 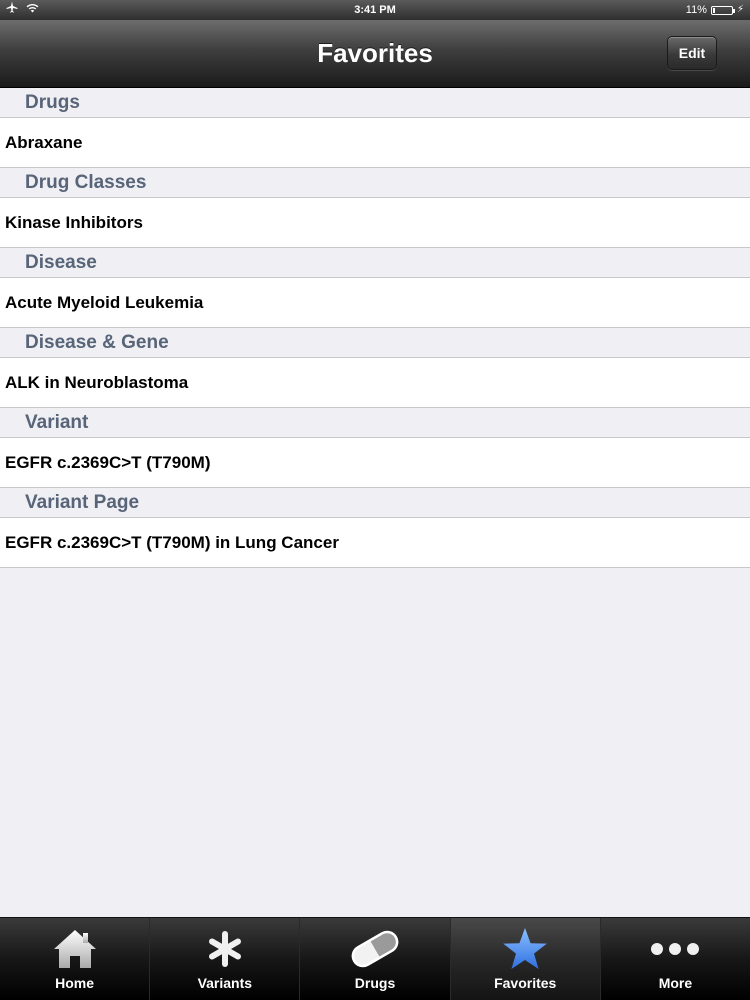 What do you see at coordinates (692, 53) in the screenshot?
I see `edit-button: Edit` at bounding box center [692, 53].